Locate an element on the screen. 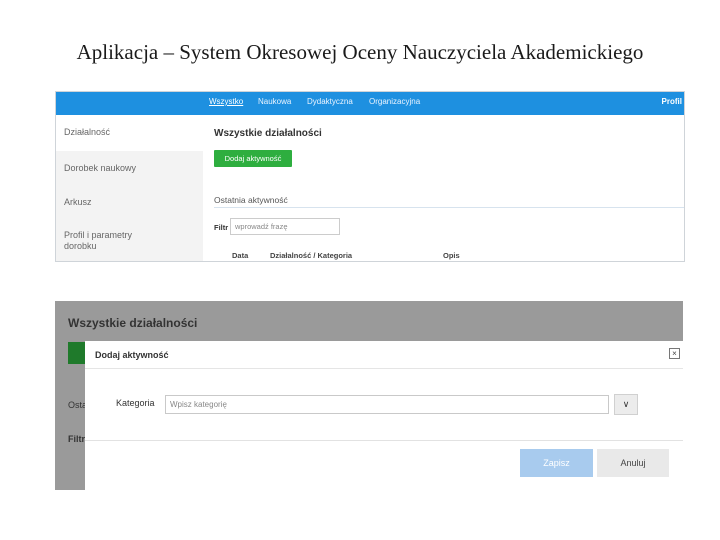 The image size is (720, 540). sidebar-item-dzialalnosc: Działalność is located at coordinates (129, 133).